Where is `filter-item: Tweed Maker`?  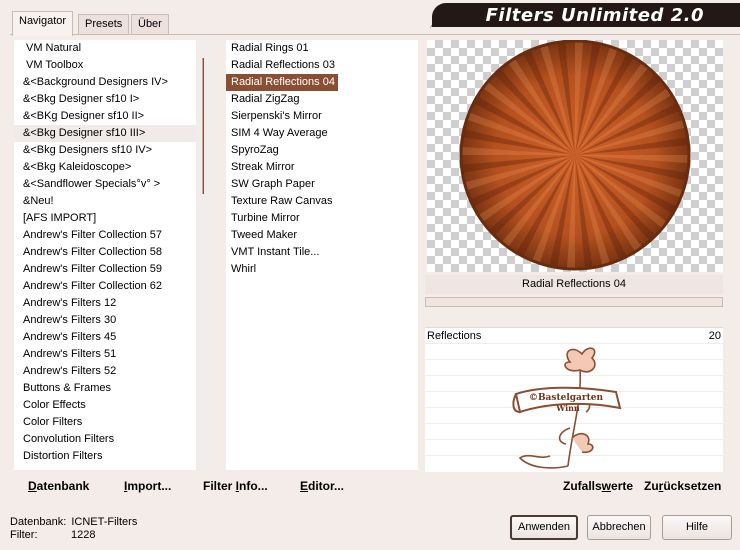
filter-item: Tweed Maker is located at coordinates (264, 235).